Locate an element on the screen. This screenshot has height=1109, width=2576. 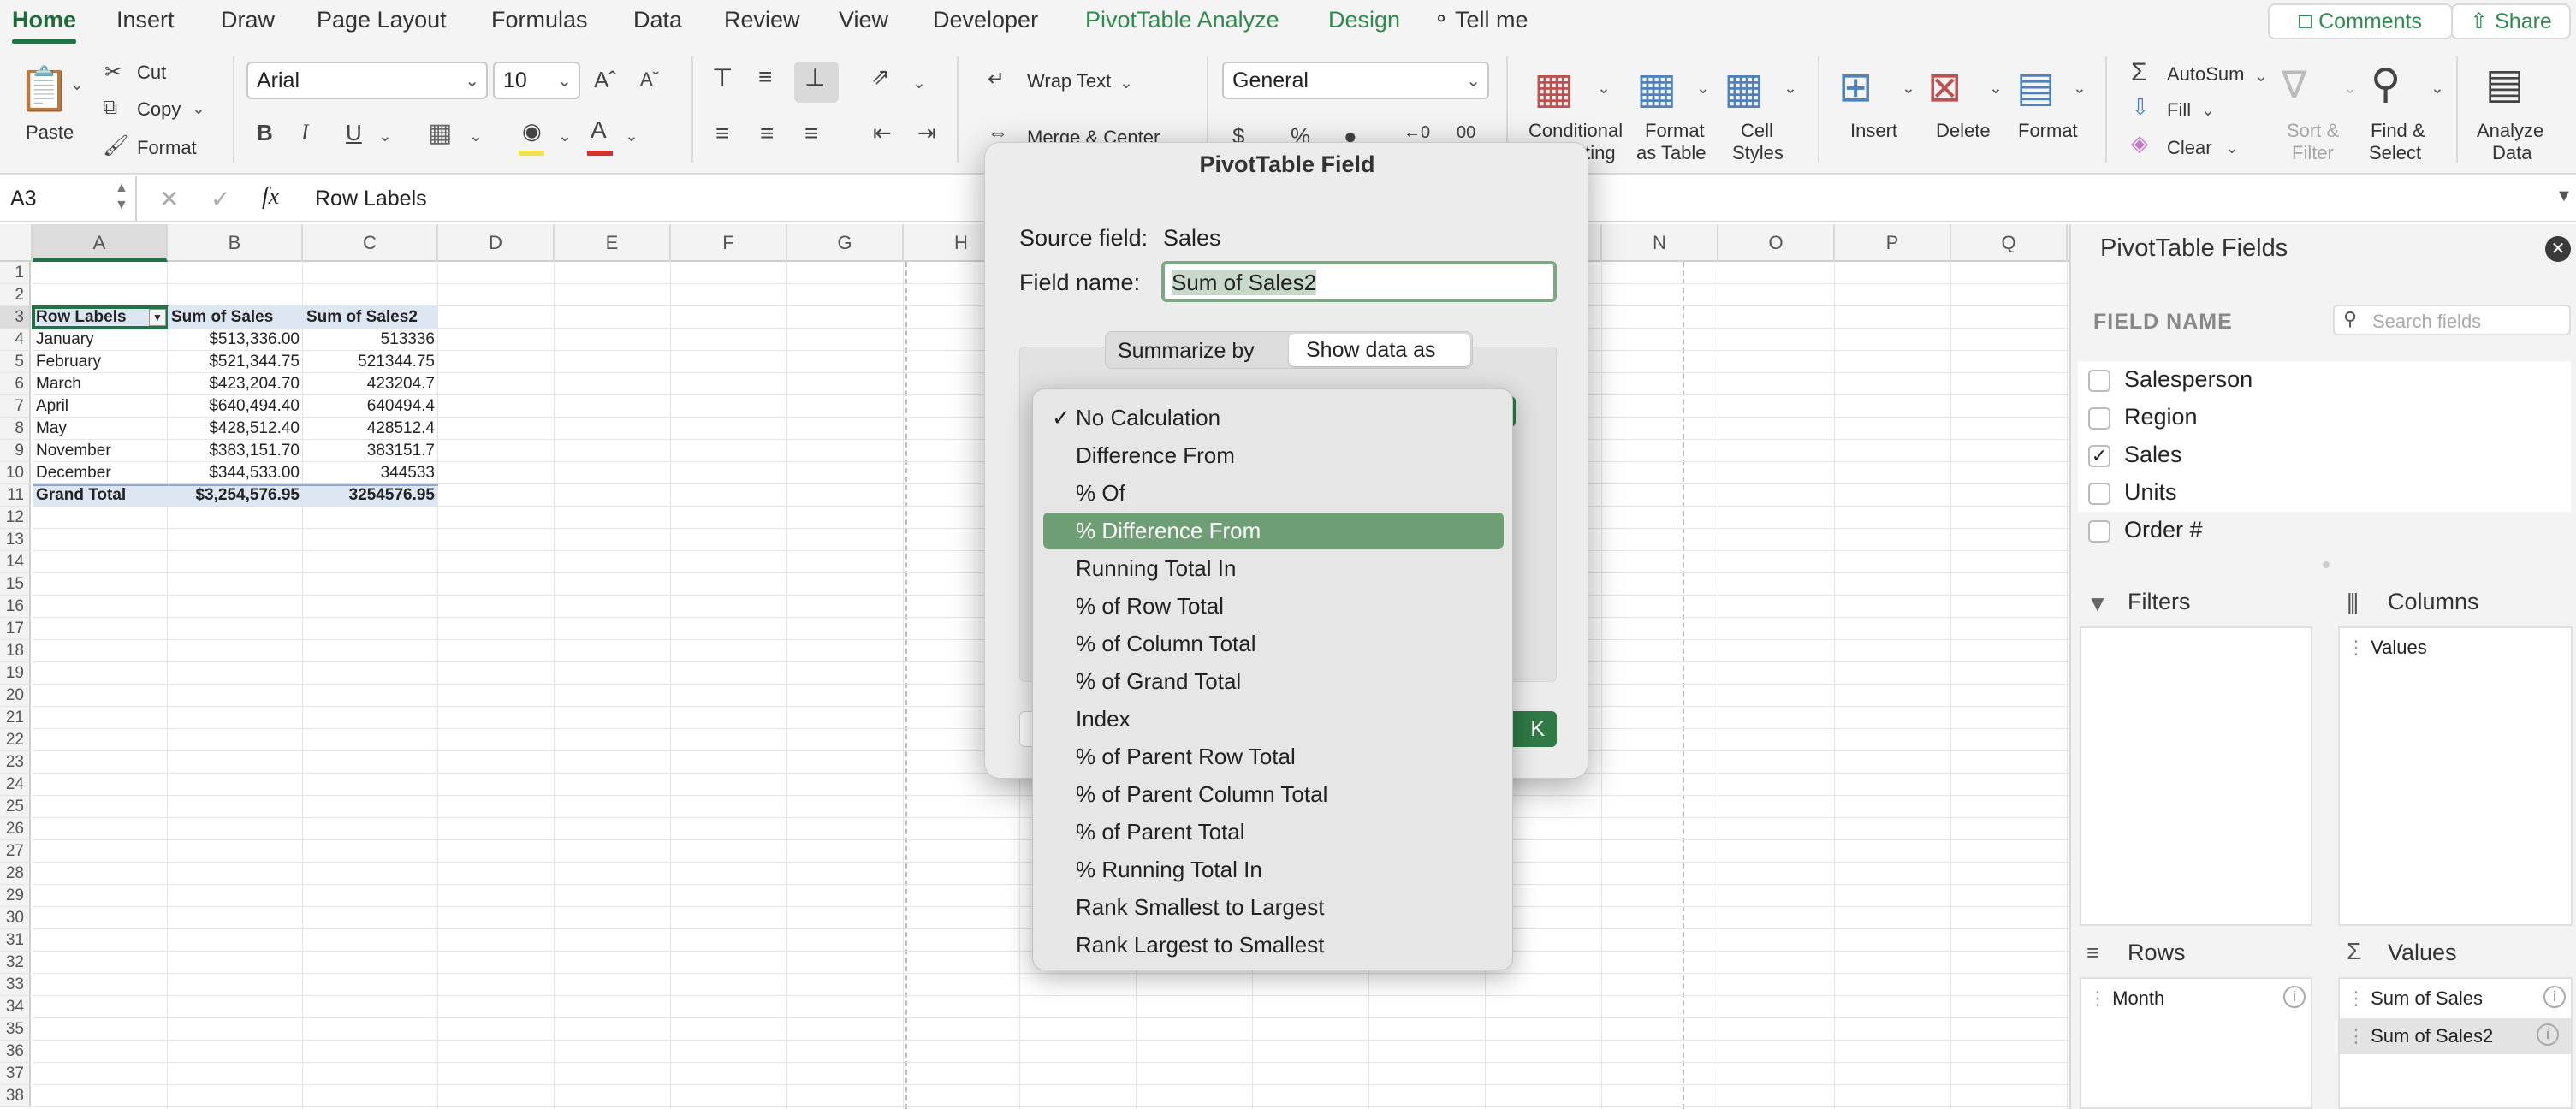
column-header: D is located at coordinates (496, 243).